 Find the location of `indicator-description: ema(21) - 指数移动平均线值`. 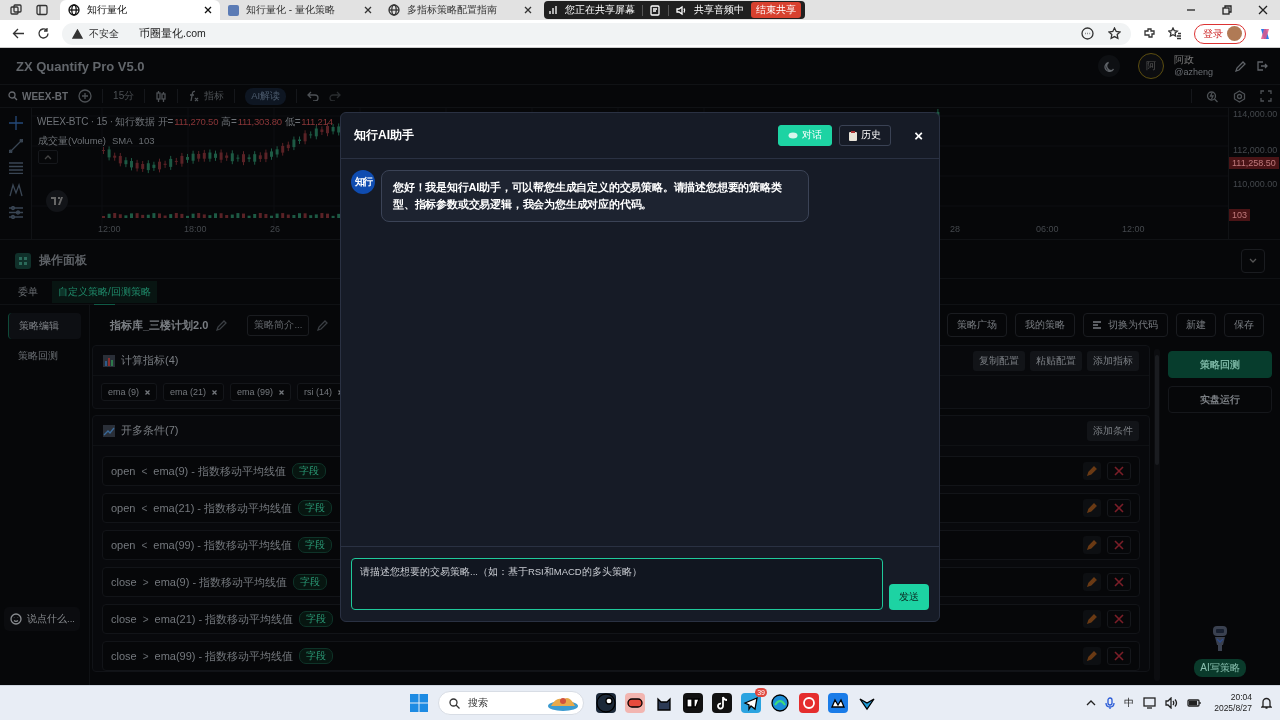

indicator-description: ema(21) - 指数移动平均线值 is located at coordinates (223, 508).